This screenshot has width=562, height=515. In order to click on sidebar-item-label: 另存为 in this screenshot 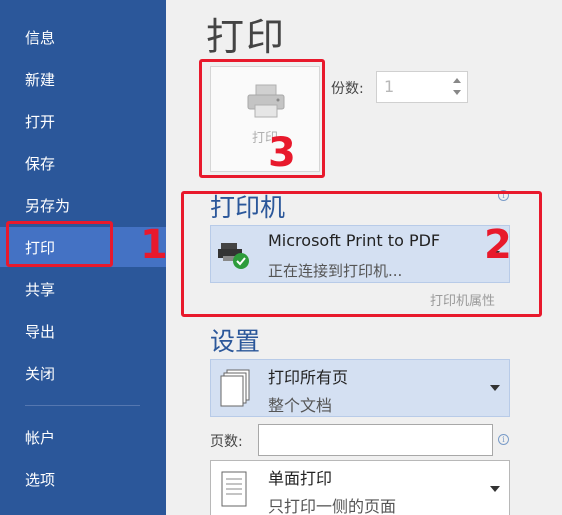, I will do `click(48, 205)`.